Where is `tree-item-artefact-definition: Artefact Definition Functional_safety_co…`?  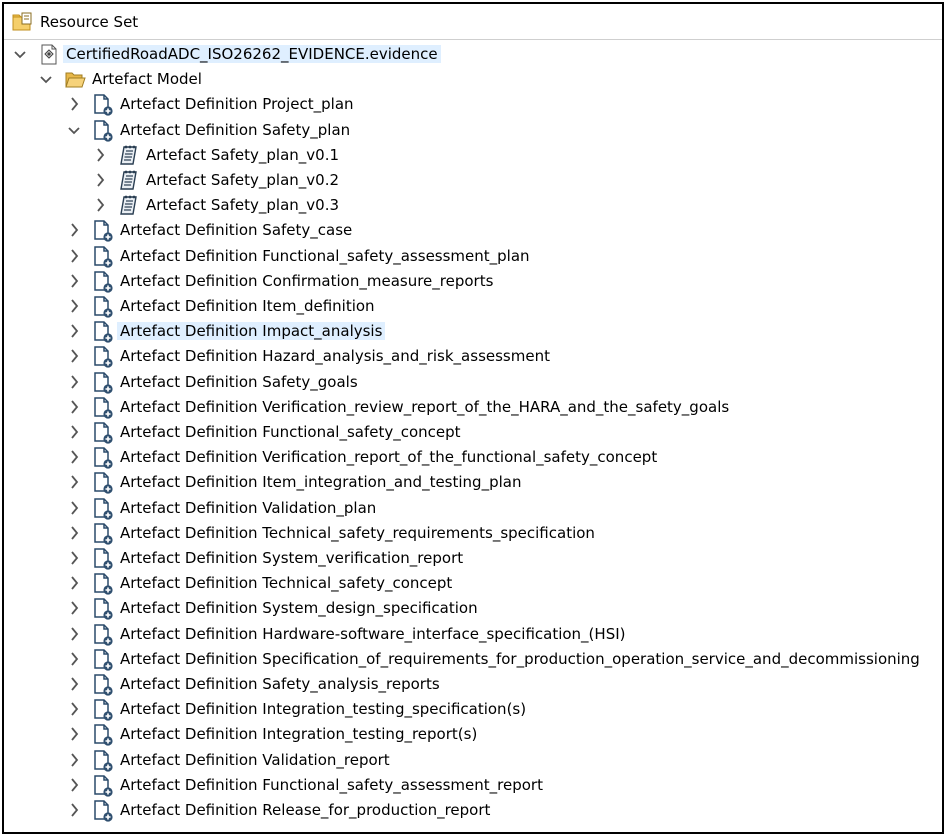 tree-item-artefact-definition: Artefact Definition Functional_safety_co… is located at coordinates (472, 432).